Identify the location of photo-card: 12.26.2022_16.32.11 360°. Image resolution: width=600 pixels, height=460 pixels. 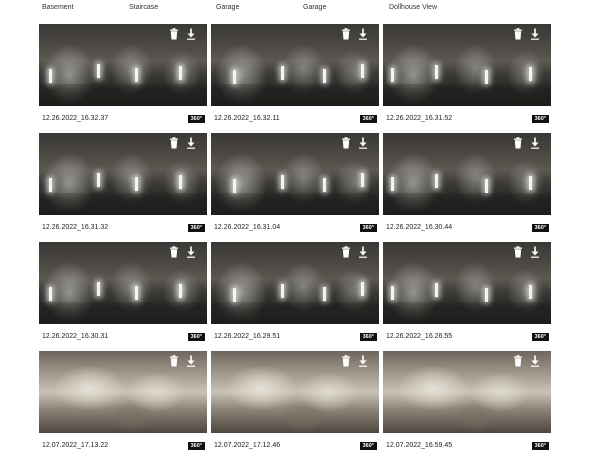
(295, 78).